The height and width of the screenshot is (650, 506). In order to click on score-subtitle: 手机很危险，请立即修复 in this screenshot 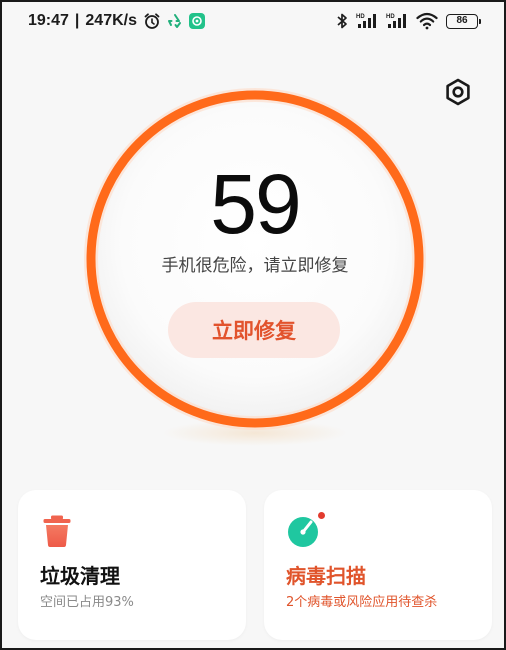, I will do `click(255, 266)`.